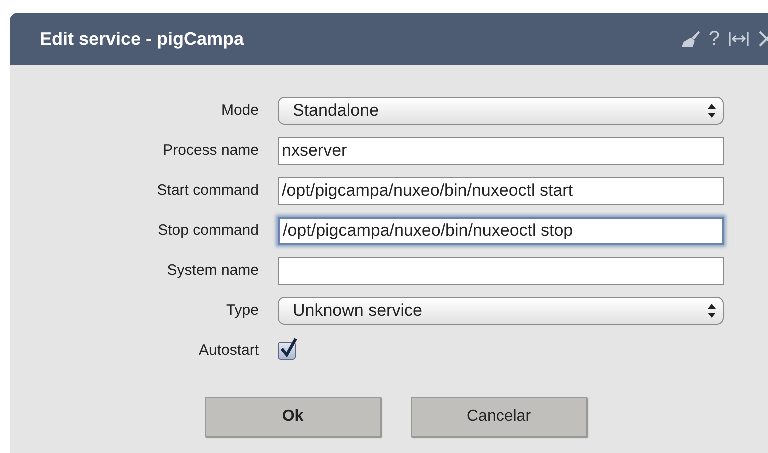 The height and width of the screenshot is (453, 768). What do you see at coordinates (501, 151) in the screenshot?
I see `text-field: nxserver` at bounding box center [501, 151].